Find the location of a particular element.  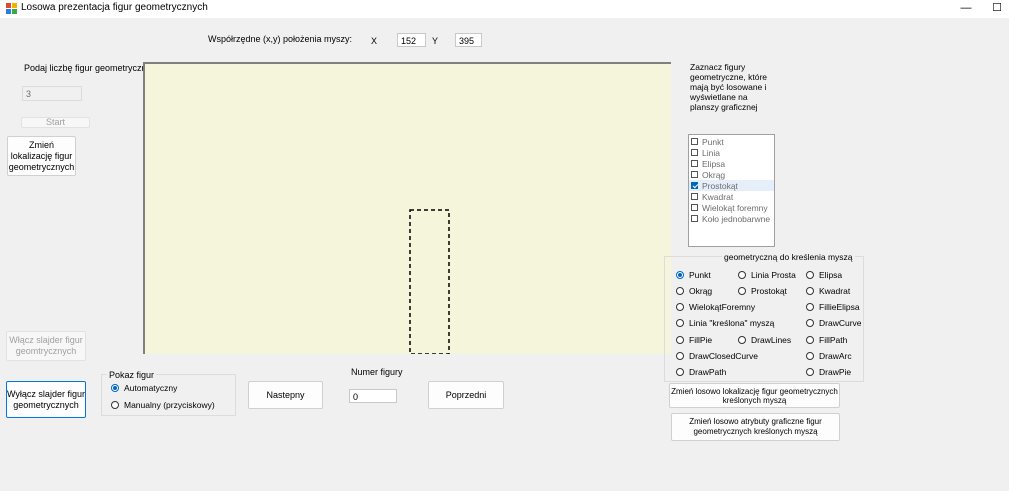

x-label: X is located at coordinates (374, 41).